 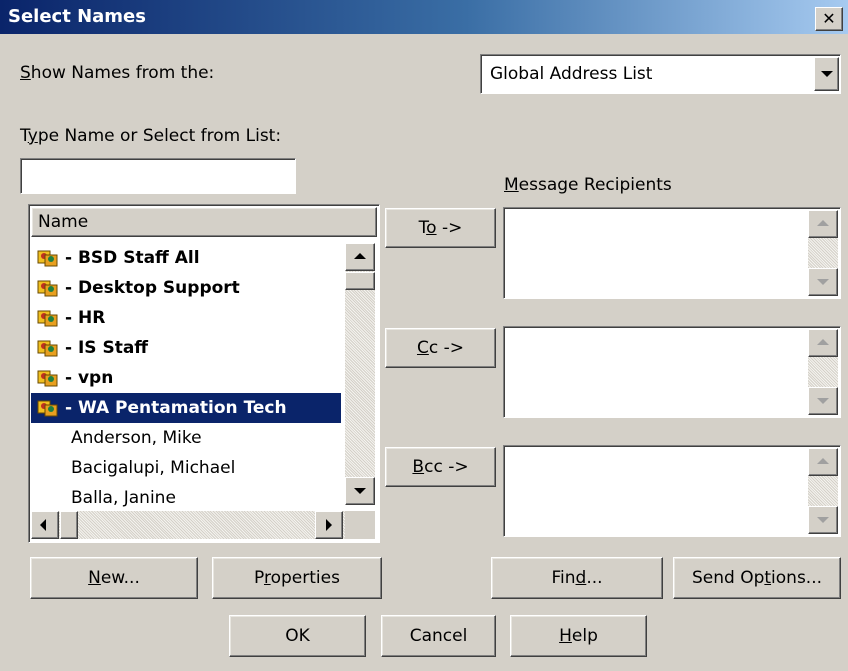 What do you see at coordinates (297, 578) in the screenshot?
I see `properties-button: Properties` at bounding box center [297, 578].